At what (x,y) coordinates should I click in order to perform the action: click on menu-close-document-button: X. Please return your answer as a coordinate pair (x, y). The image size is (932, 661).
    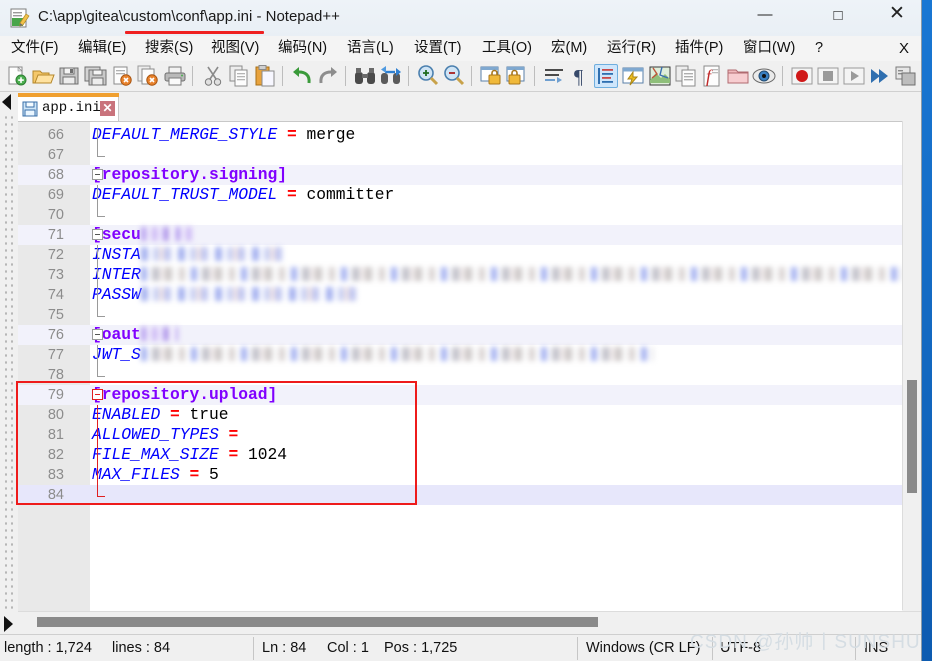
    Looking at the image, I should click on (904, 48).